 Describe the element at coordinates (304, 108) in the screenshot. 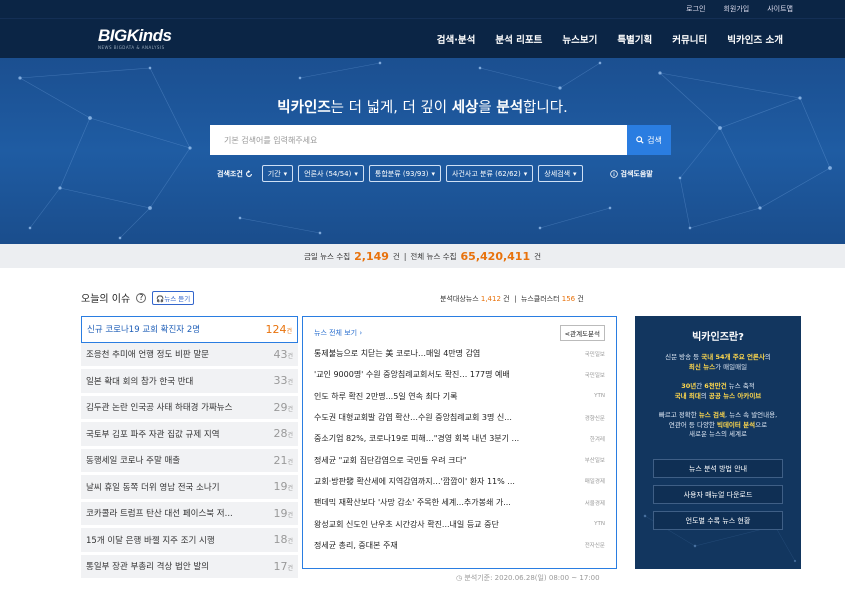

I see `headline-brand: 빅카인즈` at that location.